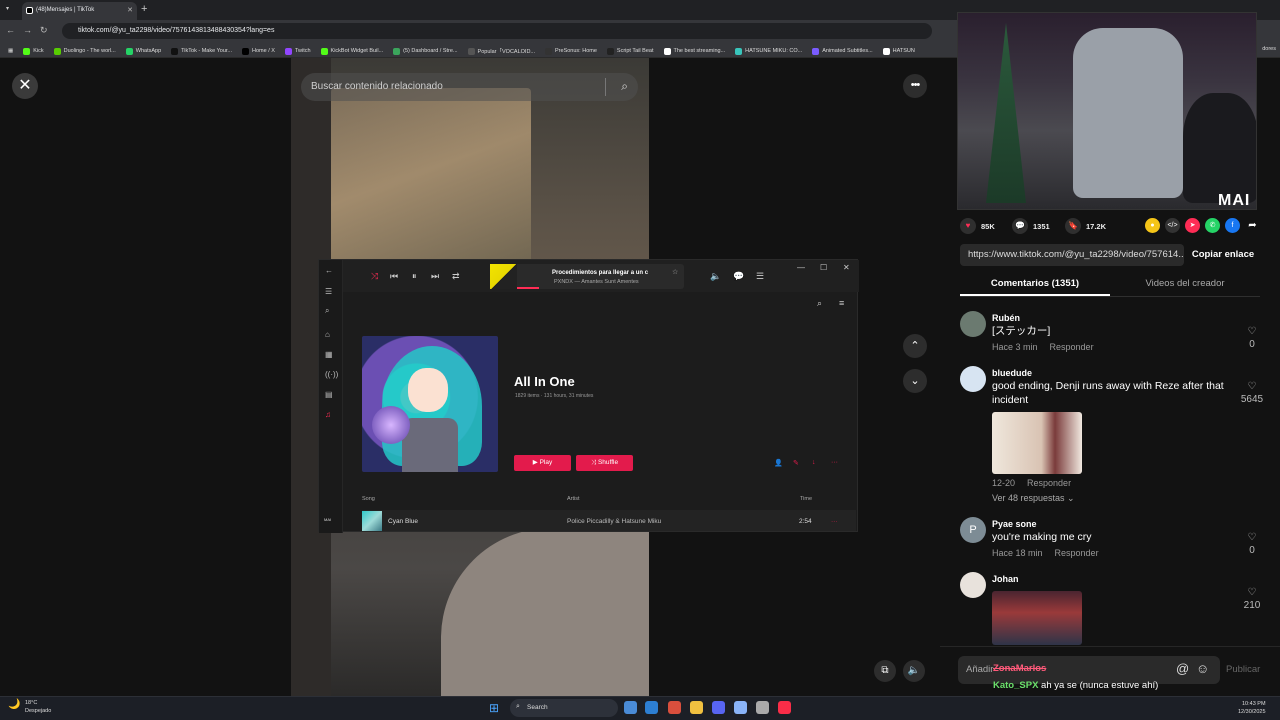  What do you see at coordinates (1033, 498) in the screenshot?
I see `view-replies-button: Ver 48 respuestas ⌄` at bounding box center [1033, 498].